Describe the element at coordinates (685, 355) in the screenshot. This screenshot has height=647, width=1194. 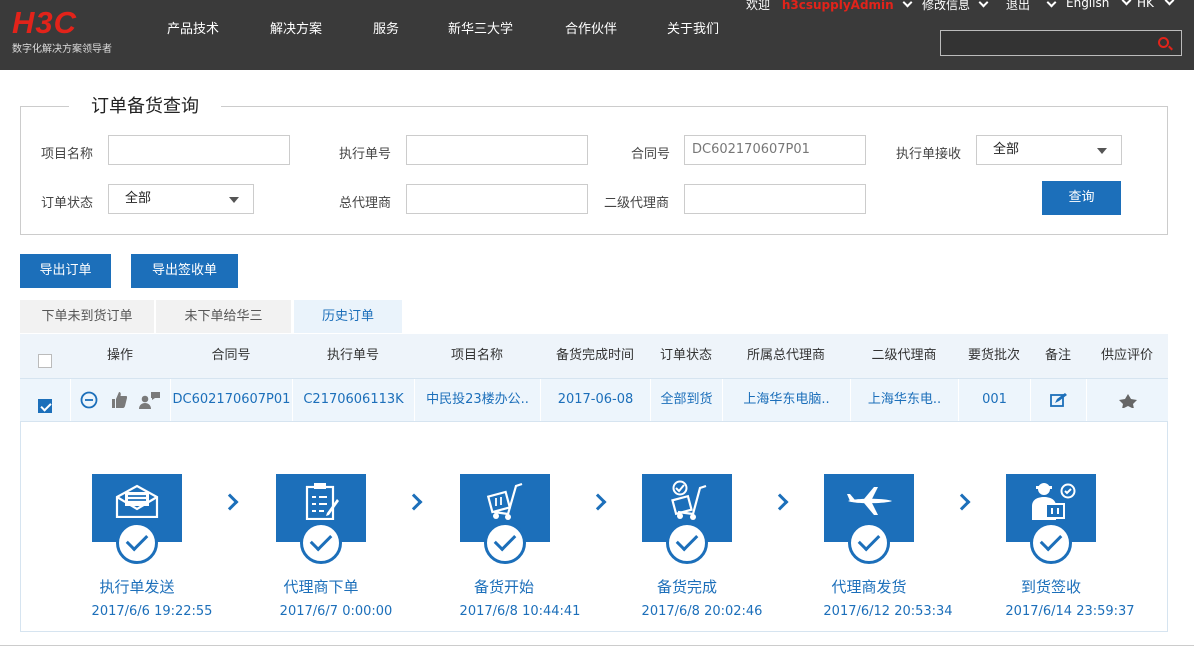
I see `col-header: 订单状态` at that location.